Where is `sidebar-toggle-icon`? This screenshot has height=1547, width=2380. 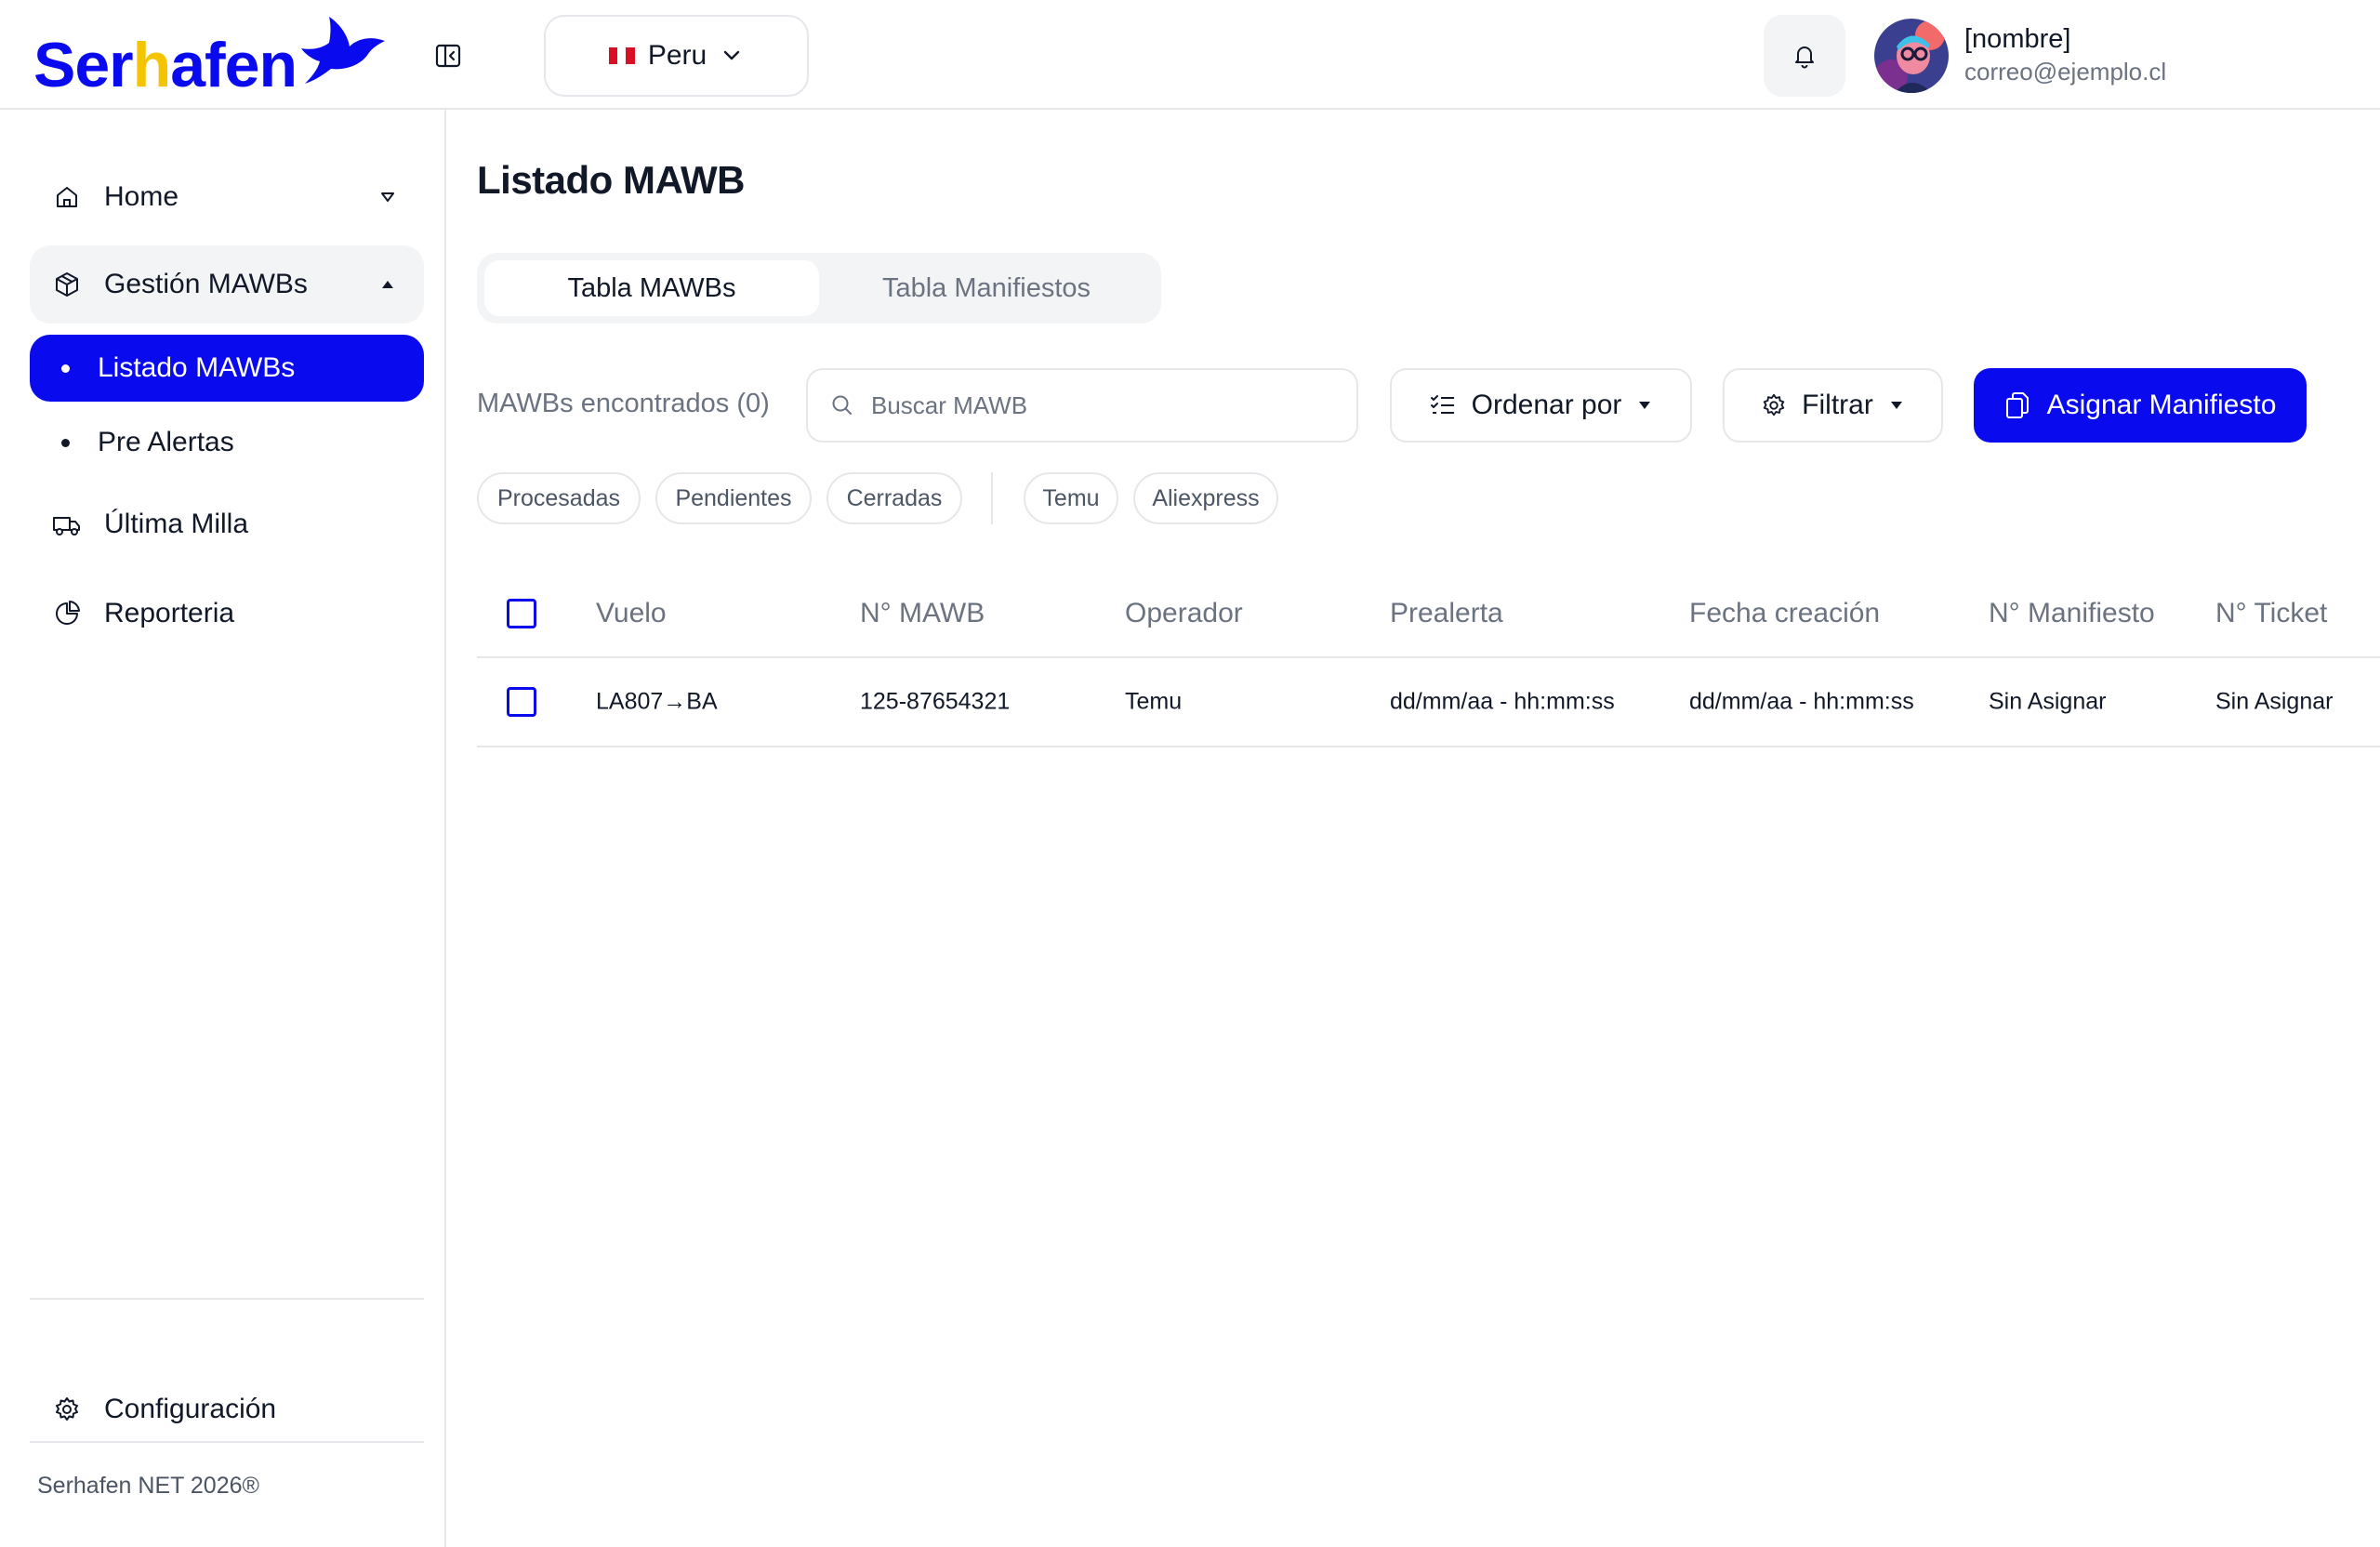 sidebar-toggle-icon is located at coordinates (448, 56).